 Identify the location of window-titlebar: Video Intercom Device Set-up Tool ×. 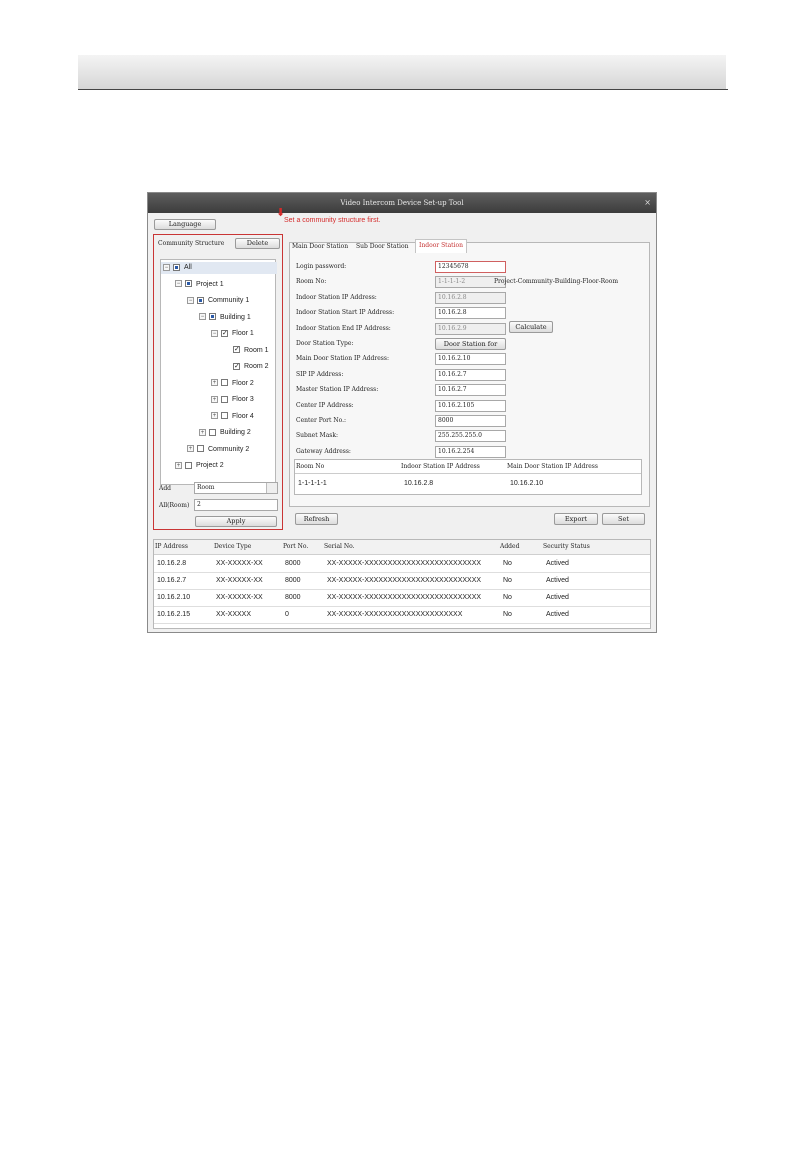
(402, 203).